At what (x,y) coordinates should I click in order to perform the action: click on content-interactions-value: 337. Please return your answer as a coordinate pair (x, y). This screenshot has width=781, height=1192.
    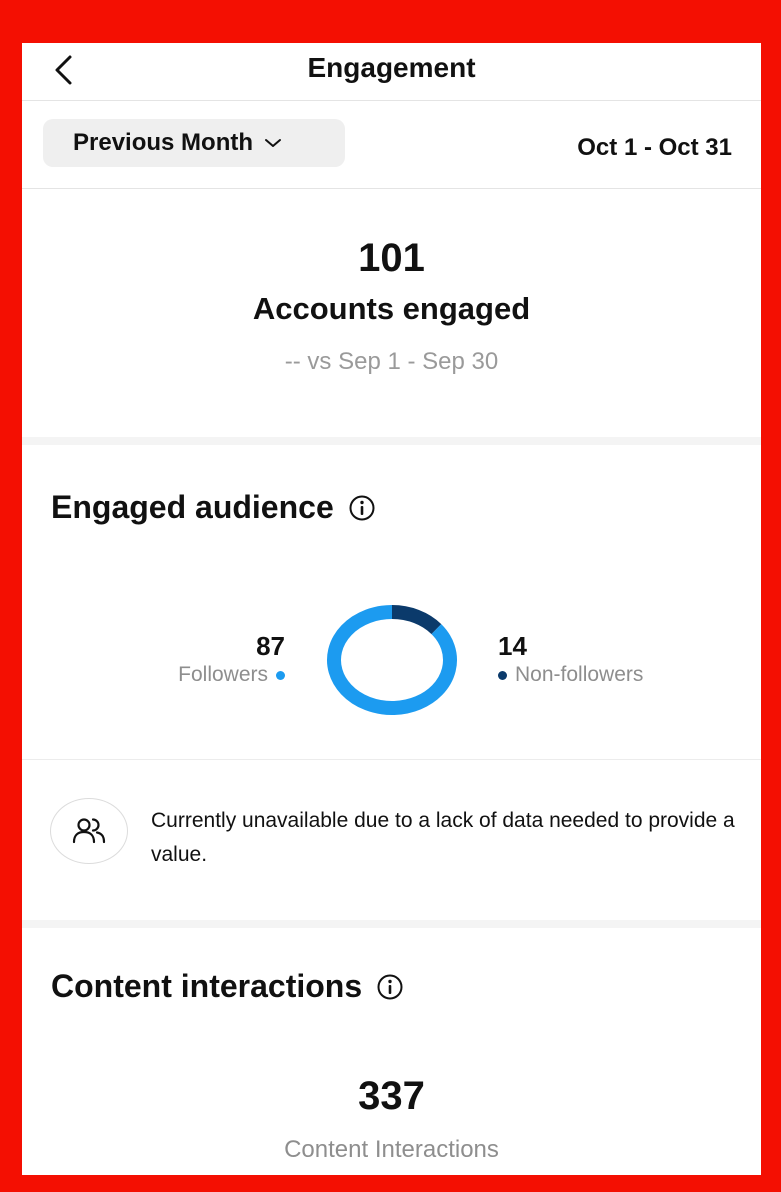
    Looking at the image, I should click on (391, 1096).